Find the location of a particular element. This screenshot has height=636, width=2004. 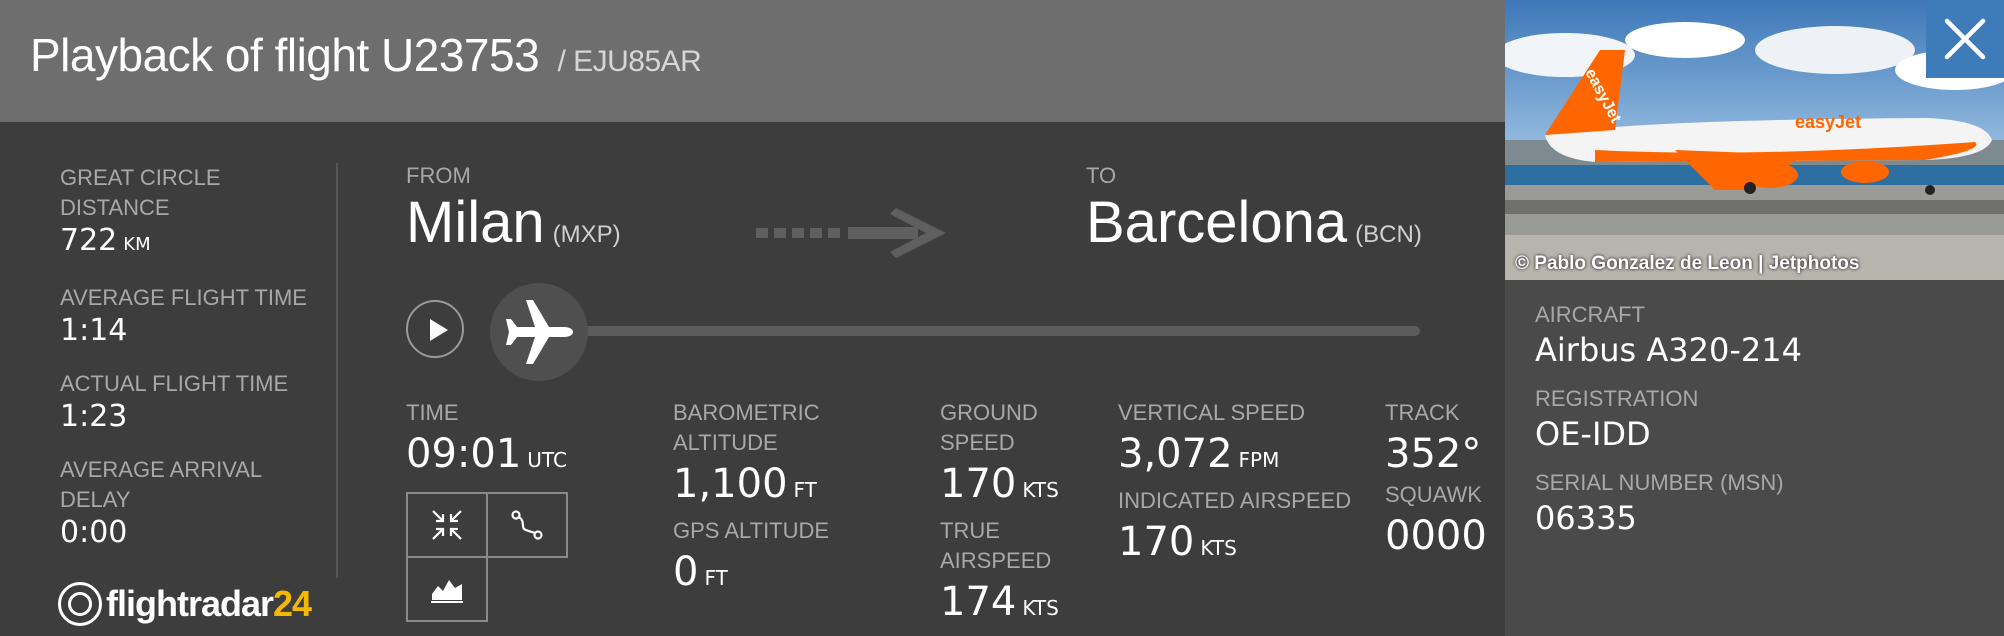

squawk-label: SQUAWK is located at coordinates (1433, 494).